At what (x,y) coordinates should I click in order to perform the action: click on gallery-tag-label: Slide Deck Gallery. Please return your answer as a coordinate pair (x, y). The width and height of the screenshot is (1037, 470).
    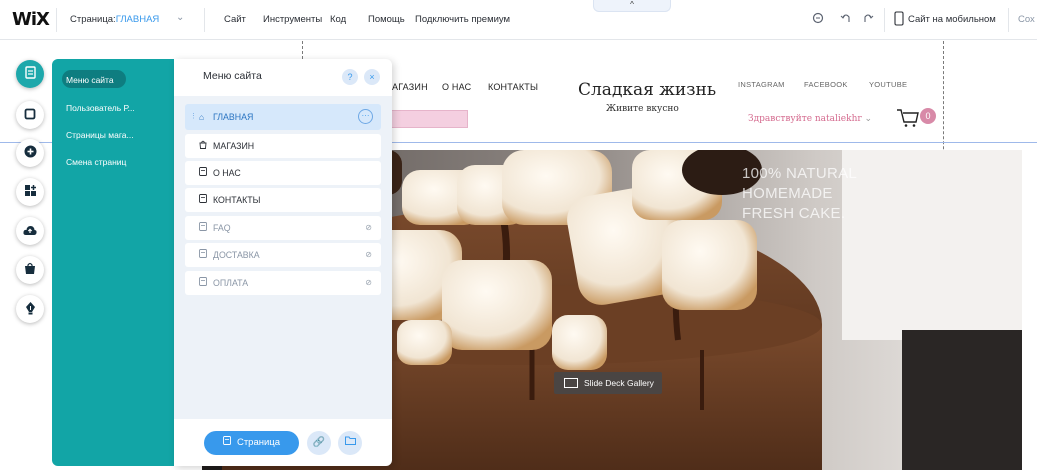
    Looking at the image, I should click on (619, 383).